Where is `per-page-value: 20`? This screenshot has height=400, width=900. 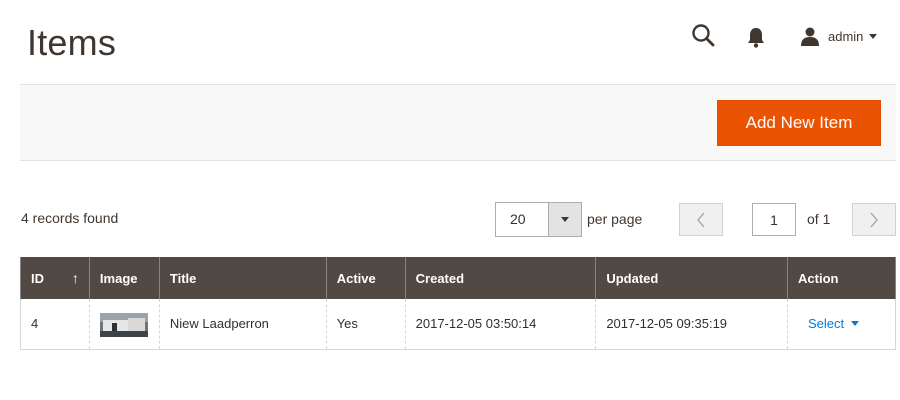
per-page-value: 20 is located at coordinates (518, 219).